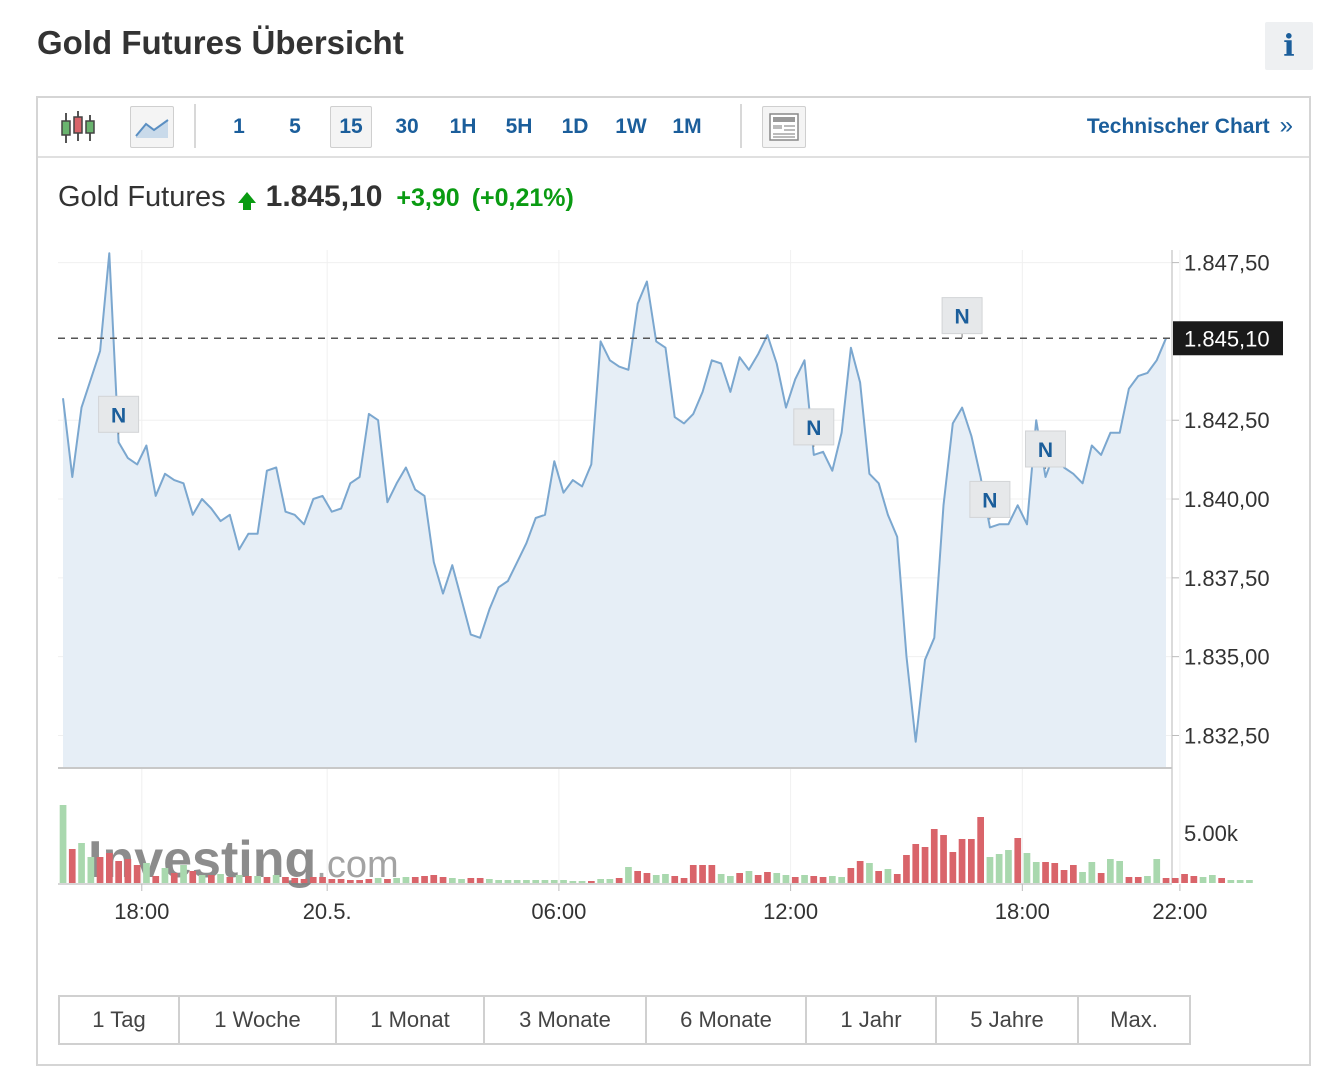  Describe the element at coordinates (1227, 735) in the screenshot. I see `y-tick-label: 1.832,50` at that location.